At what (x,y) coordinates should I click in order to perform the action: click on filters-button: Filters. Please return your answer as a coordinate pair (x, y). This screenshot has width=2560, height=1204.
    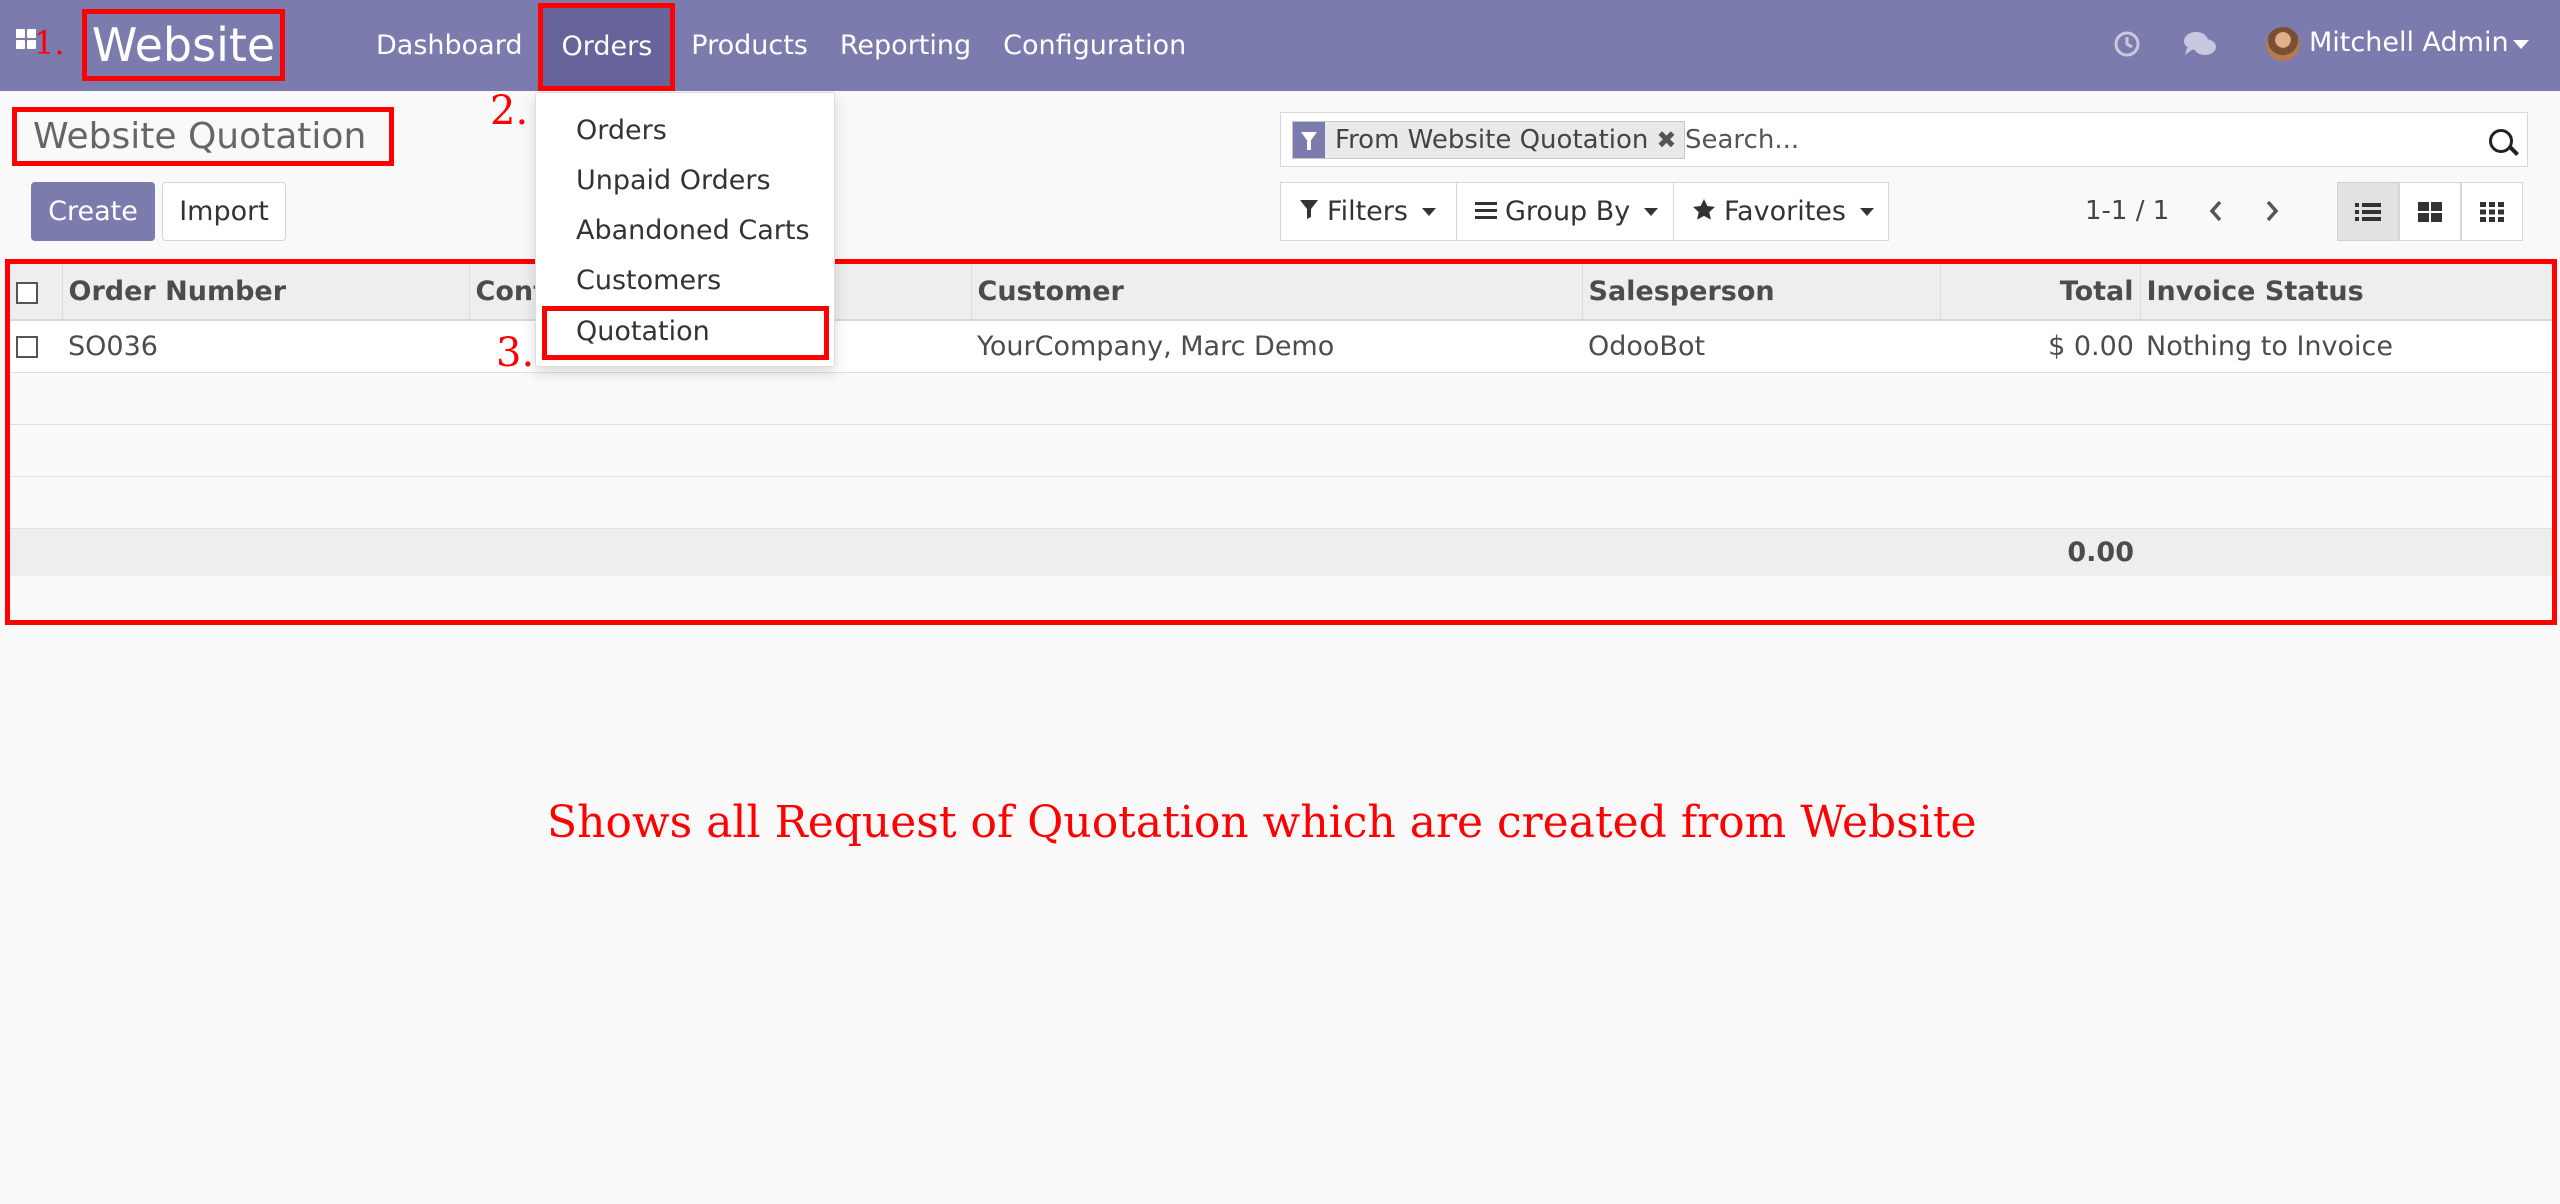
    Looking at the image, I should click on (1368, 211).